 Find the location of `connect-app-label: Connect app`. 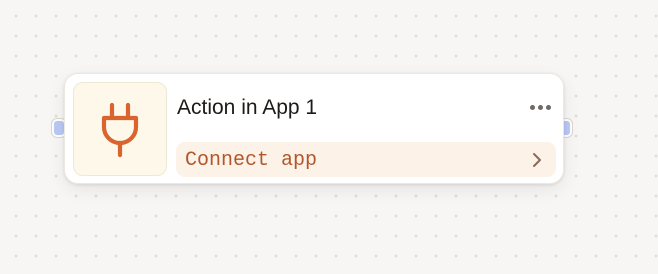

connect-app-label: Connect app is located at coordinates (251, 160).